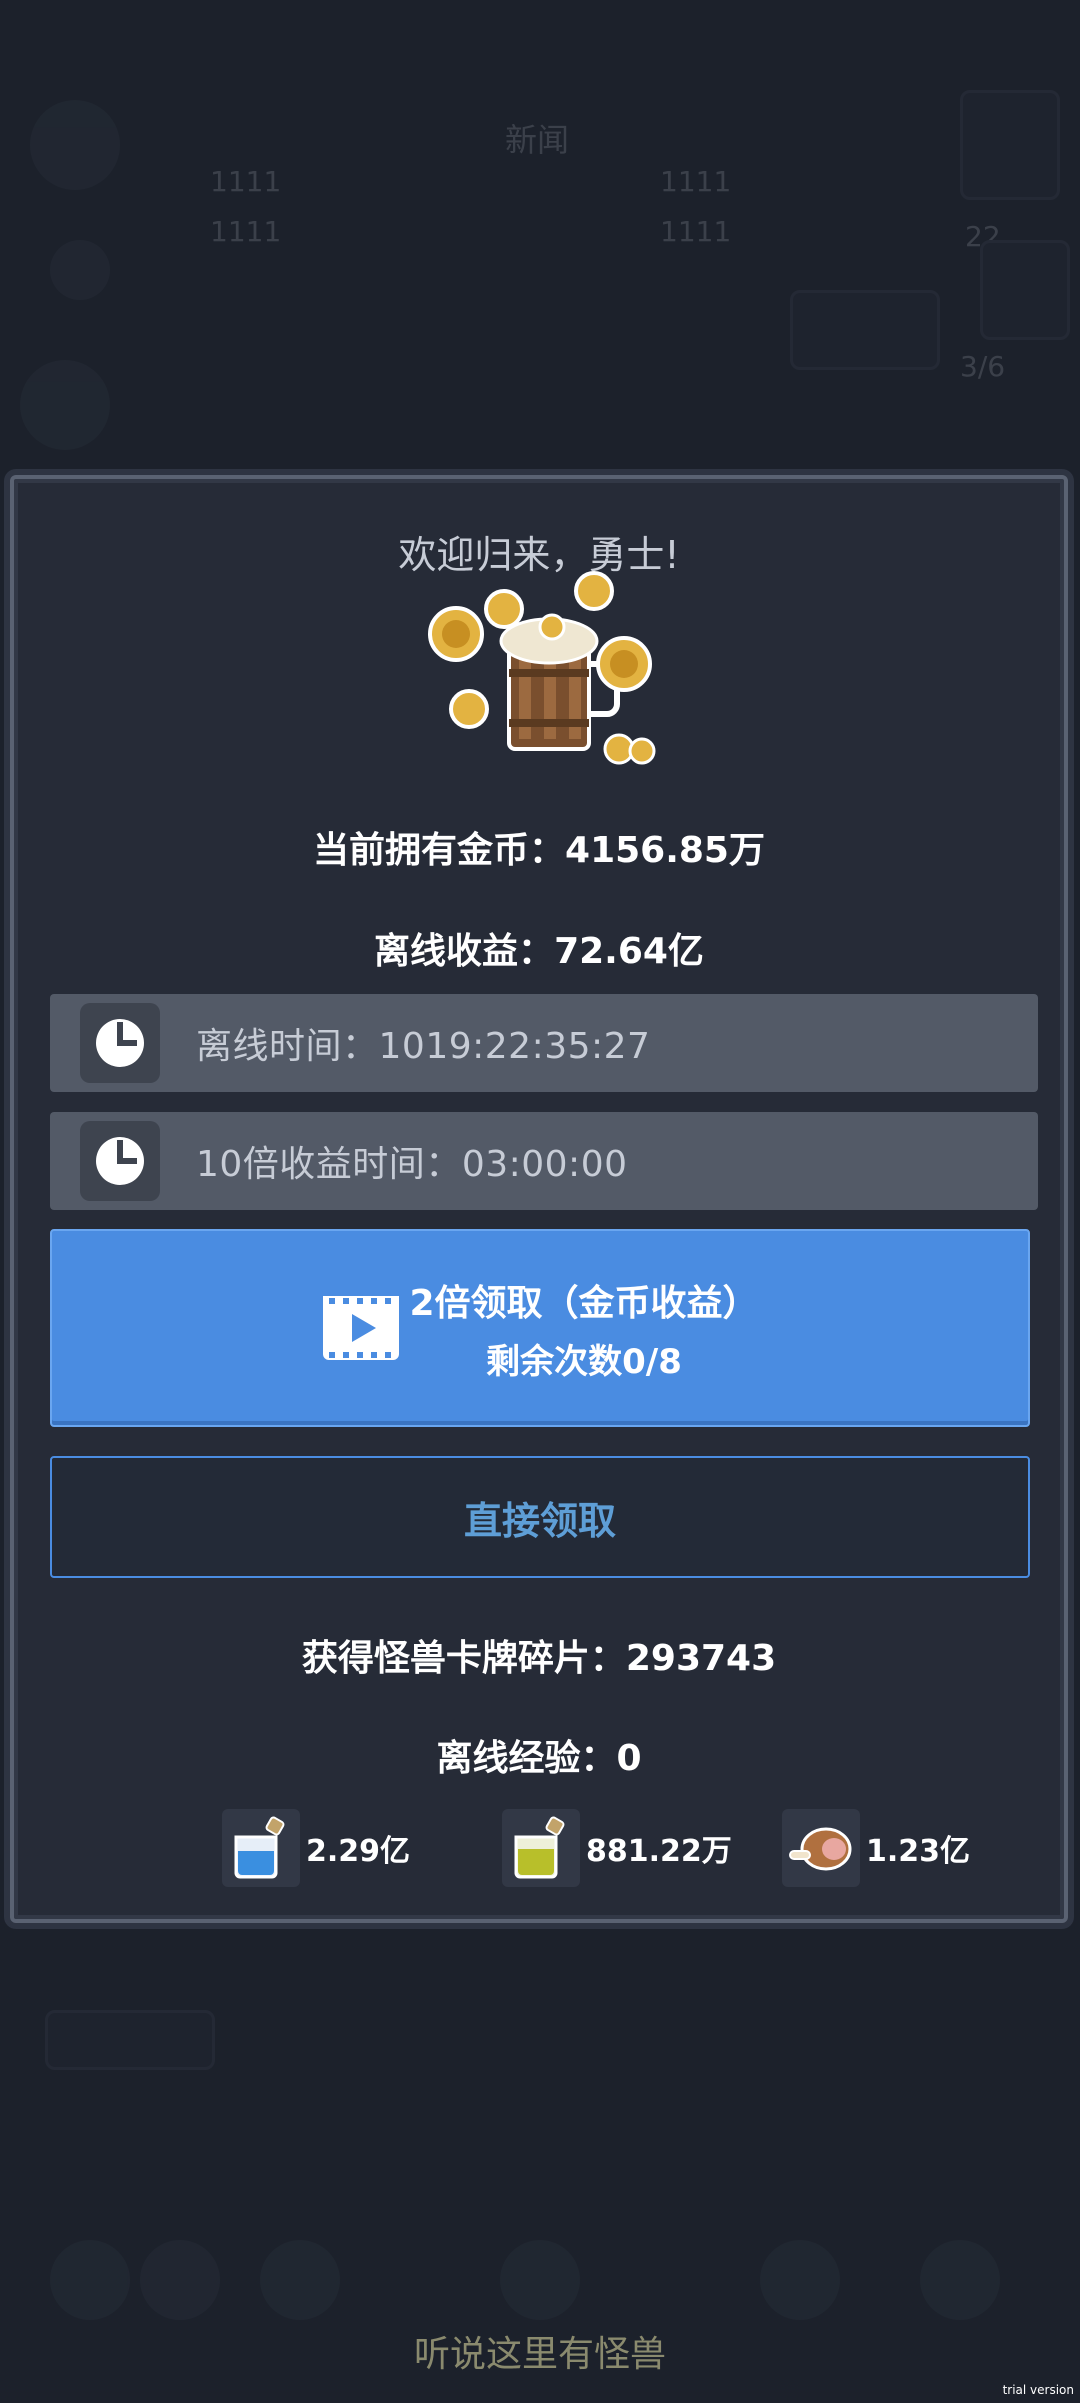 The height and width of the screenshot is (2403, 1080). I want to click on meat-icon, so click(821, 1848).